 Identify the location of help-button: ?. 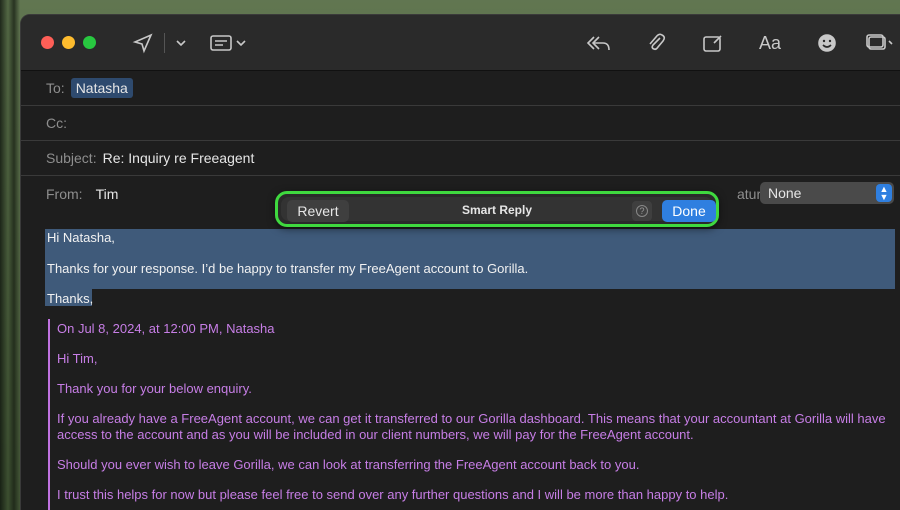
(642, 211).